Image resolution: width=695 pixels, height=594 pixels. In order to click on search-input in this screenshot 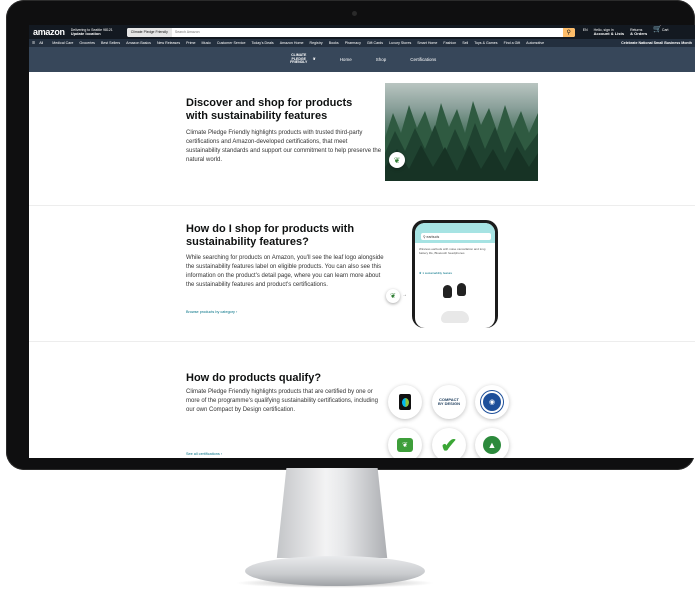, I will do `click(367, 32)`.